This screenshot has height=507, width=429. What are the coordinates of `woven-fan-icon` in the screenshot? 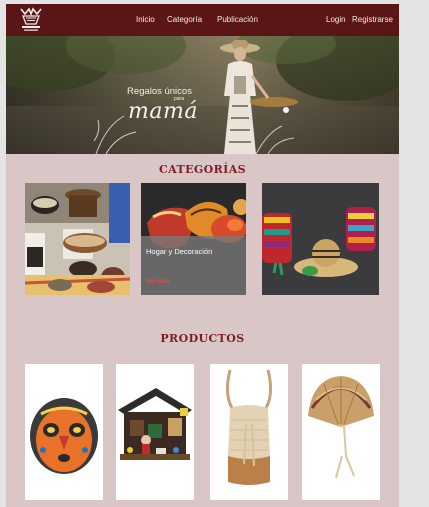 It's located at (341, 427).